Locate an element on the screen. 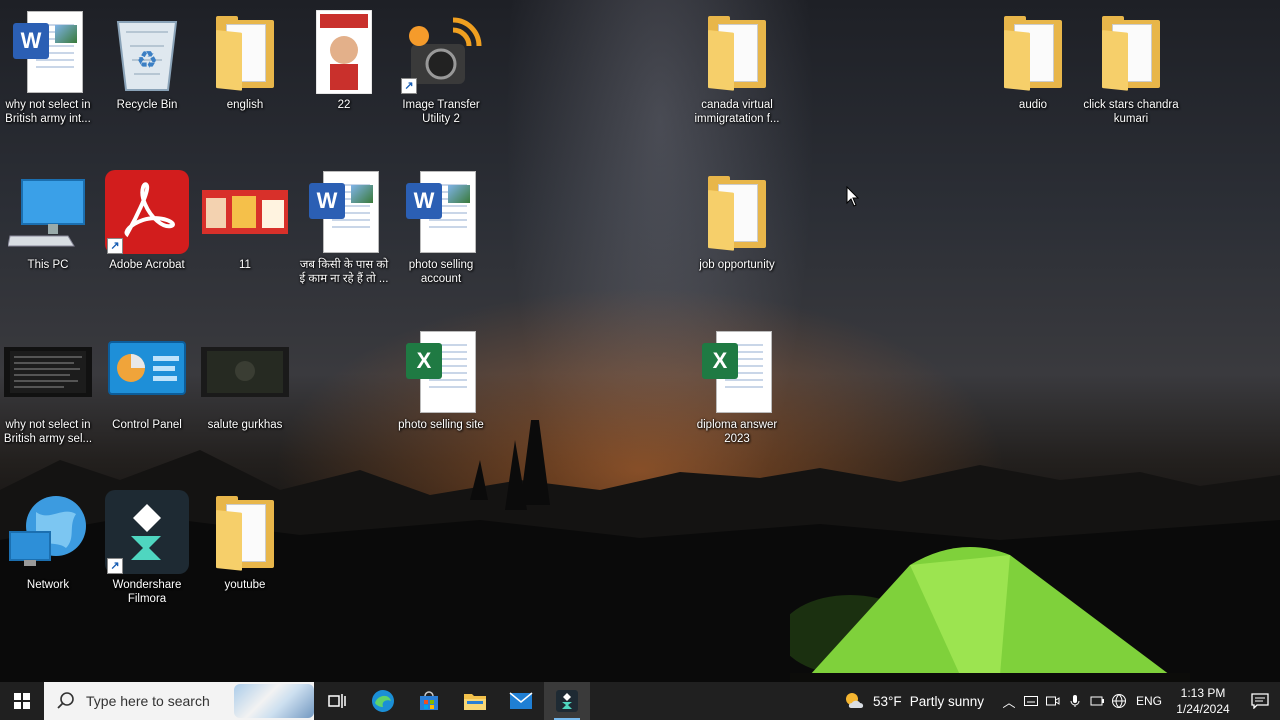 The image size is (1280, 720). desktop-icon-22-image: 22 is located at coordinates (344, 83).